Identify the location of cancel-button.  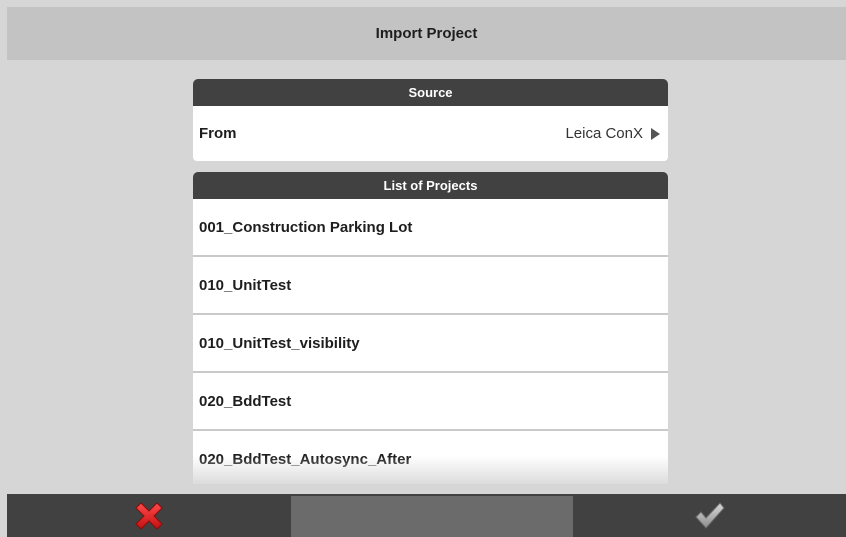
(149, 515).